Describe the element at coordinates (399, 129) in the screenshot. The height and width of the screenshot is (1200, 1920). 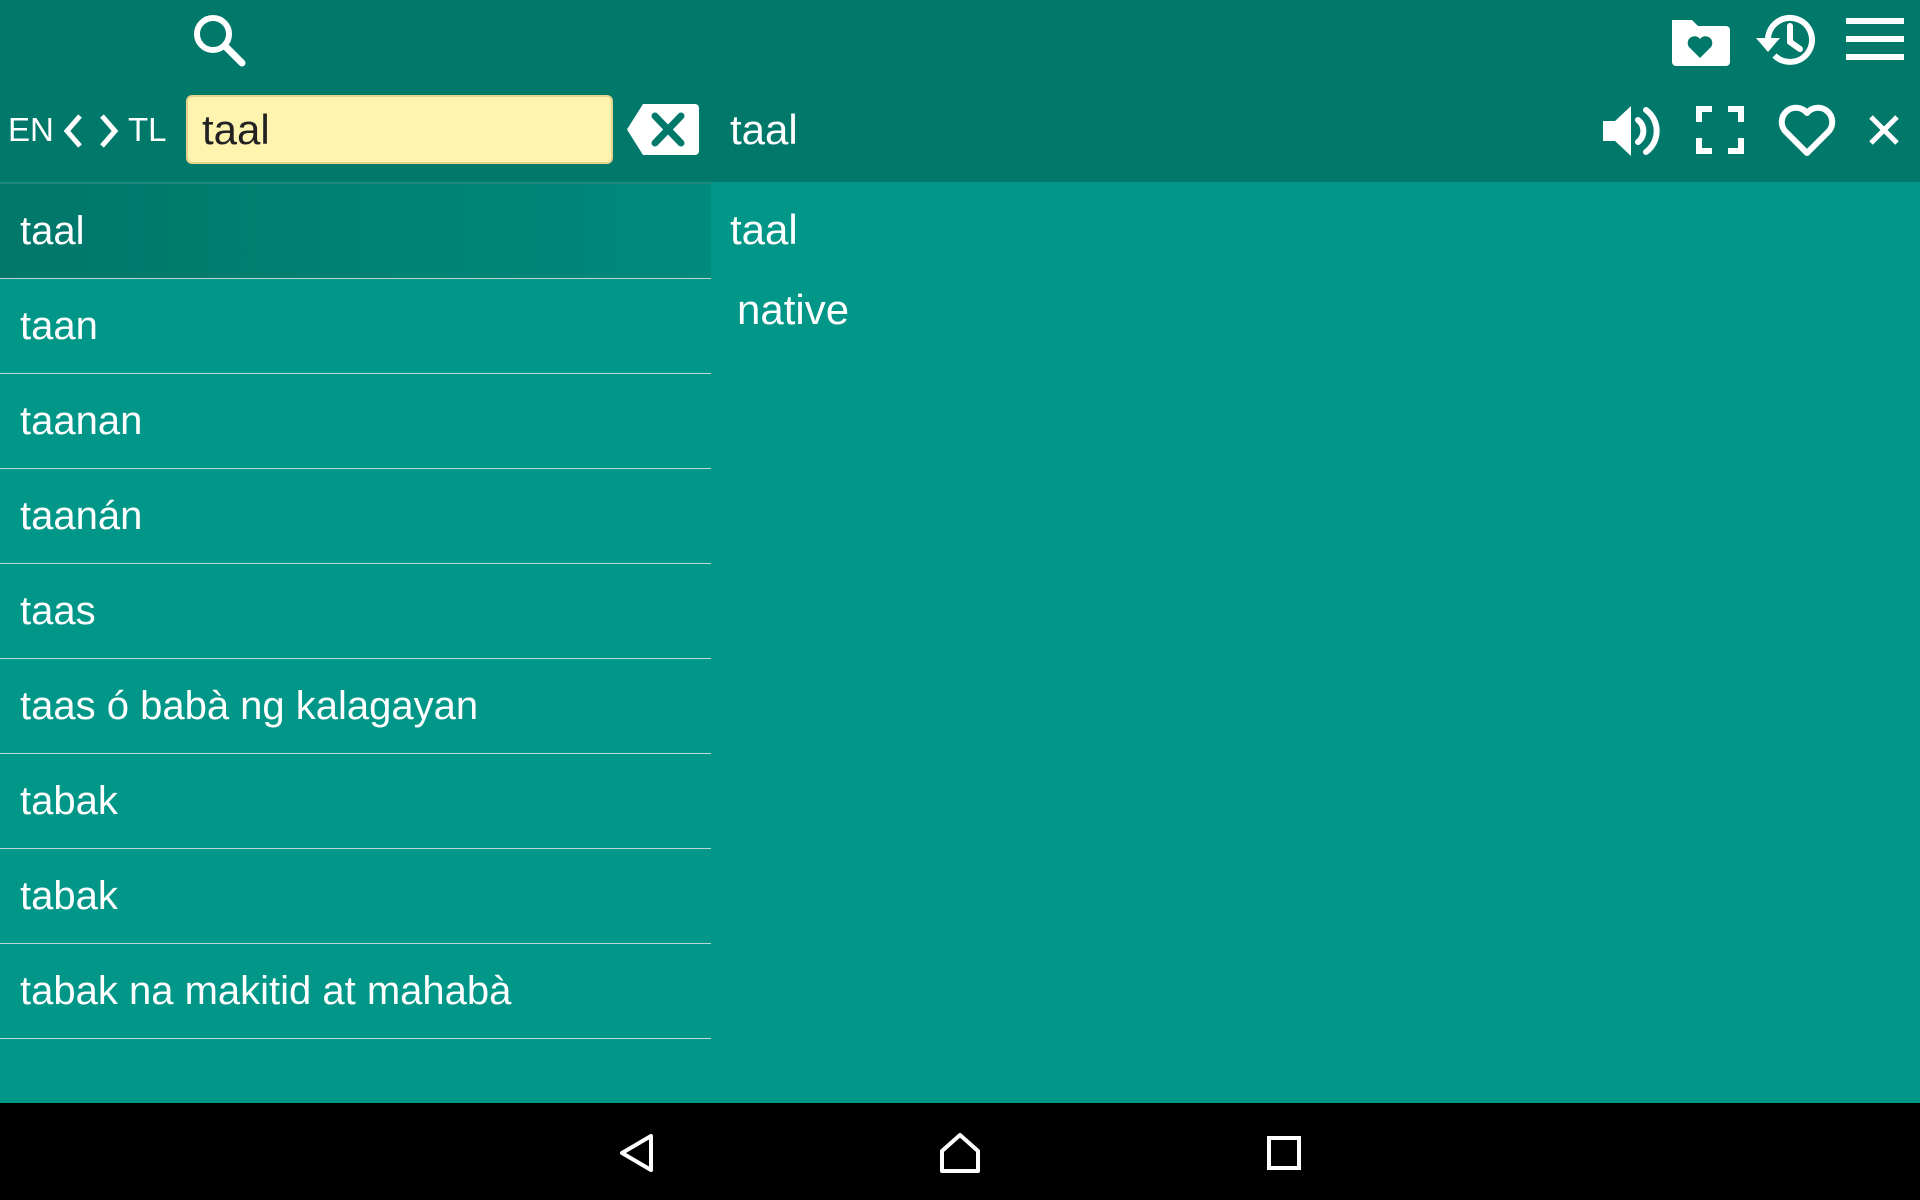
I see `search-input` at that location.